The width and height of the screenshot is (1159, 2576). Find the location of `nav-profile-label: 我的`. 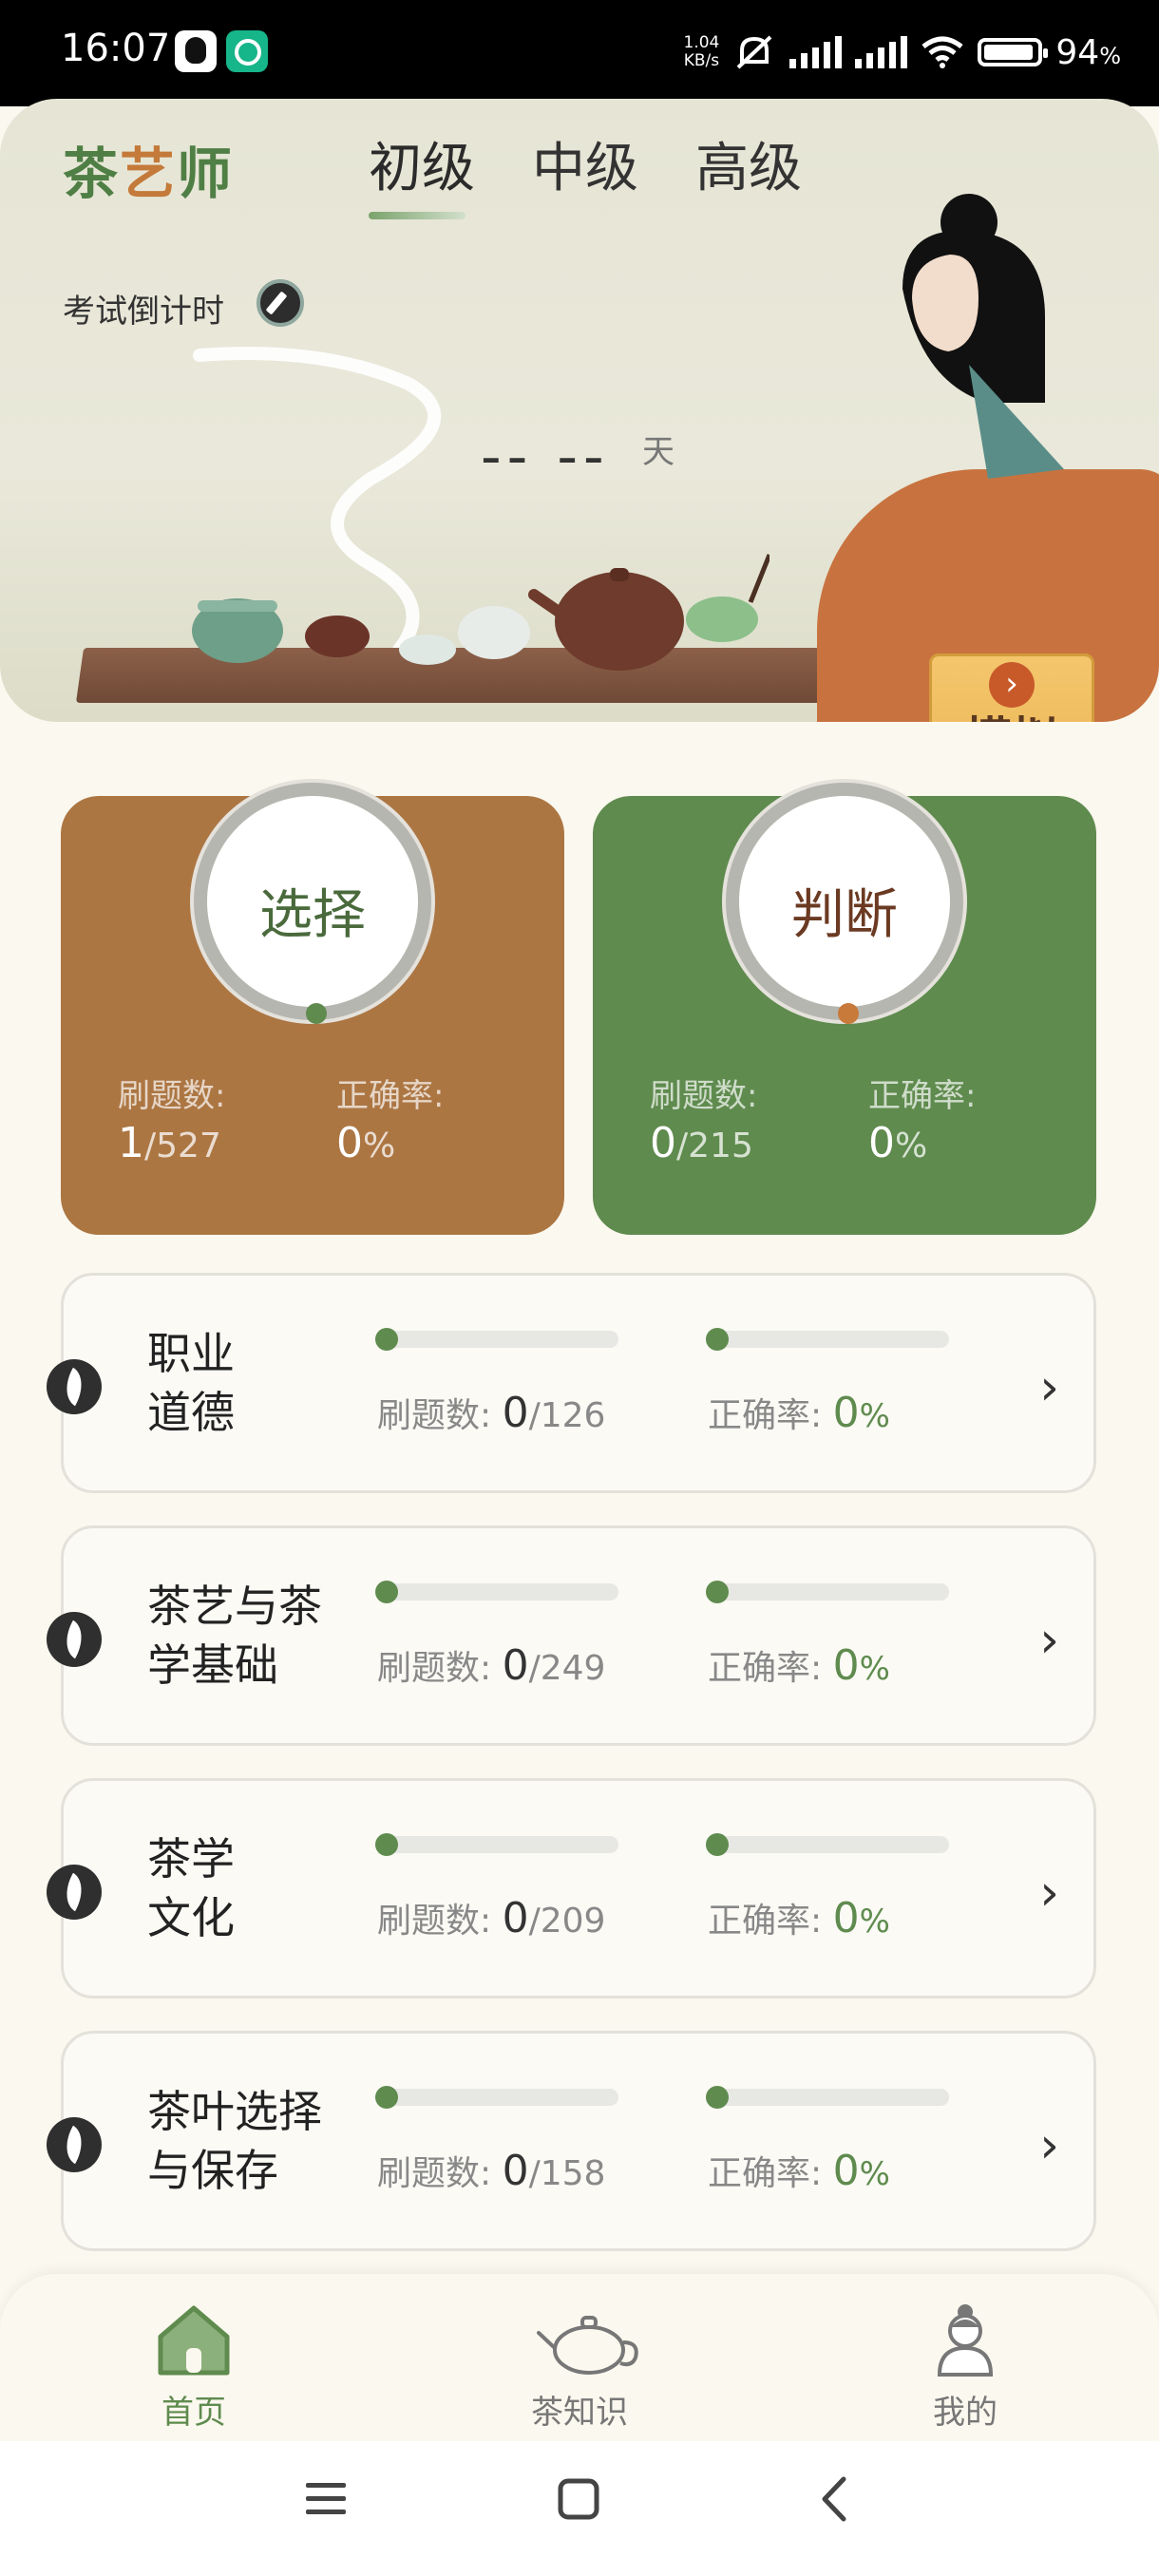

nav-profile-label: 我的 is located at coordinates (965, 2413).